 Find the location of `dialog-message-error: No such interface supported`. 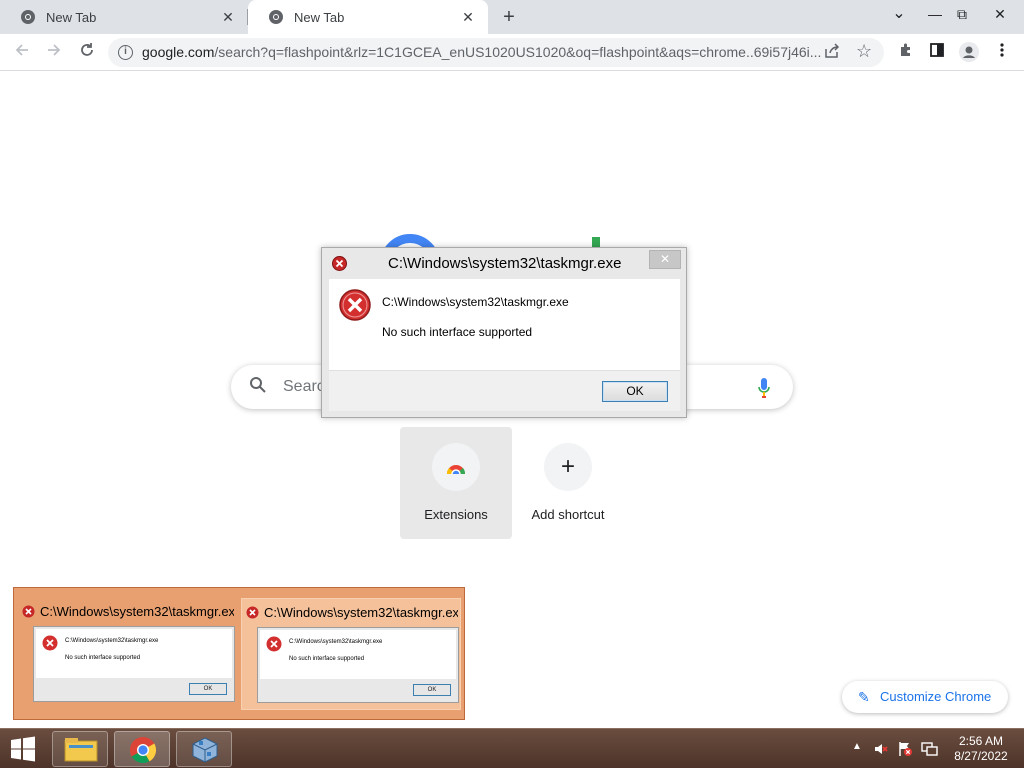

dialog-message-error: No such interface supported is located at coordinates (457, 332).